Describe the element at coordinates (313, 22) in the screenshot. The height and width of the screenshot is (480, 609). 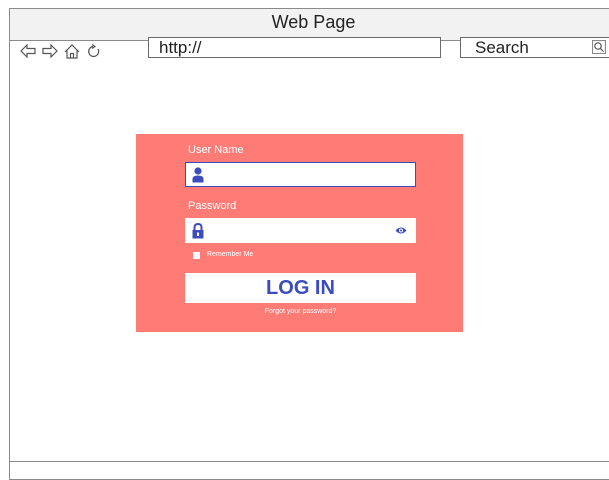
I see `window-title: Web Page` at that location.